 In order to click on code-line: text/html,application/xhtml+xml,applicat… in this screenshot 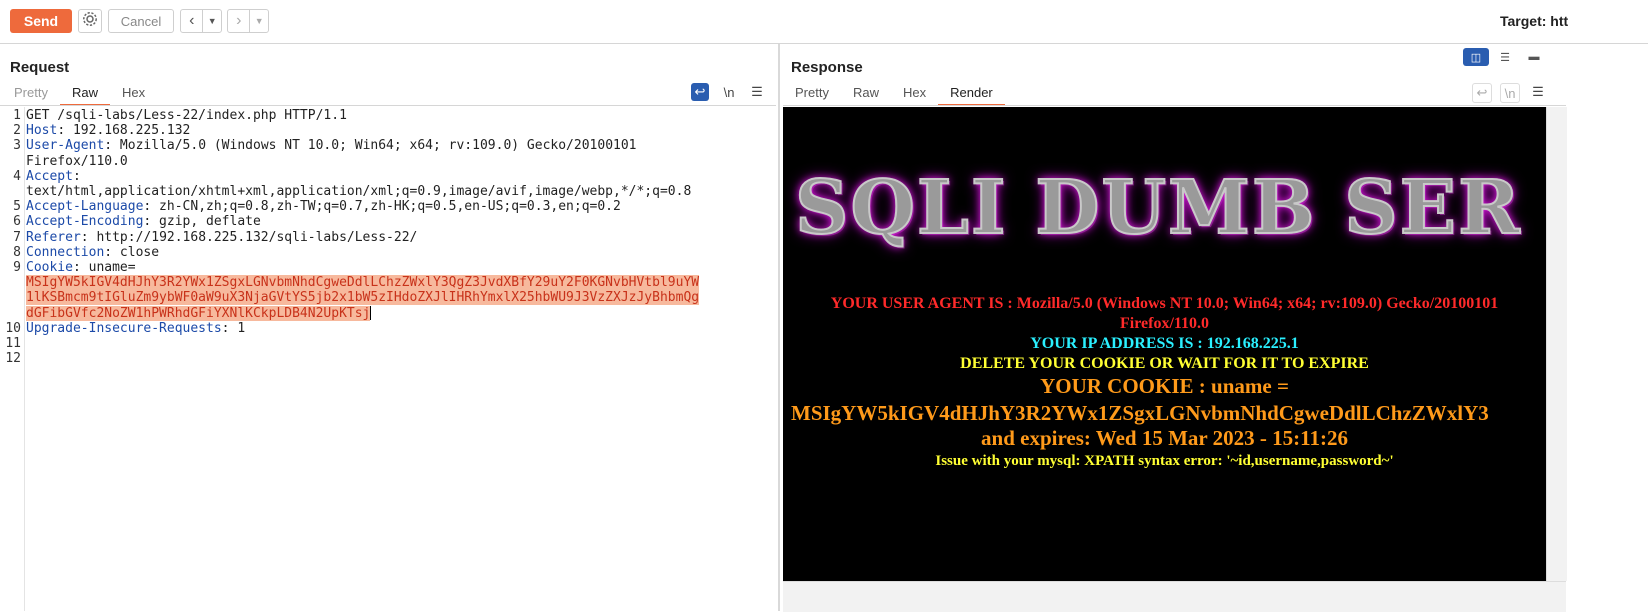, I will do `click(358, 191)`.